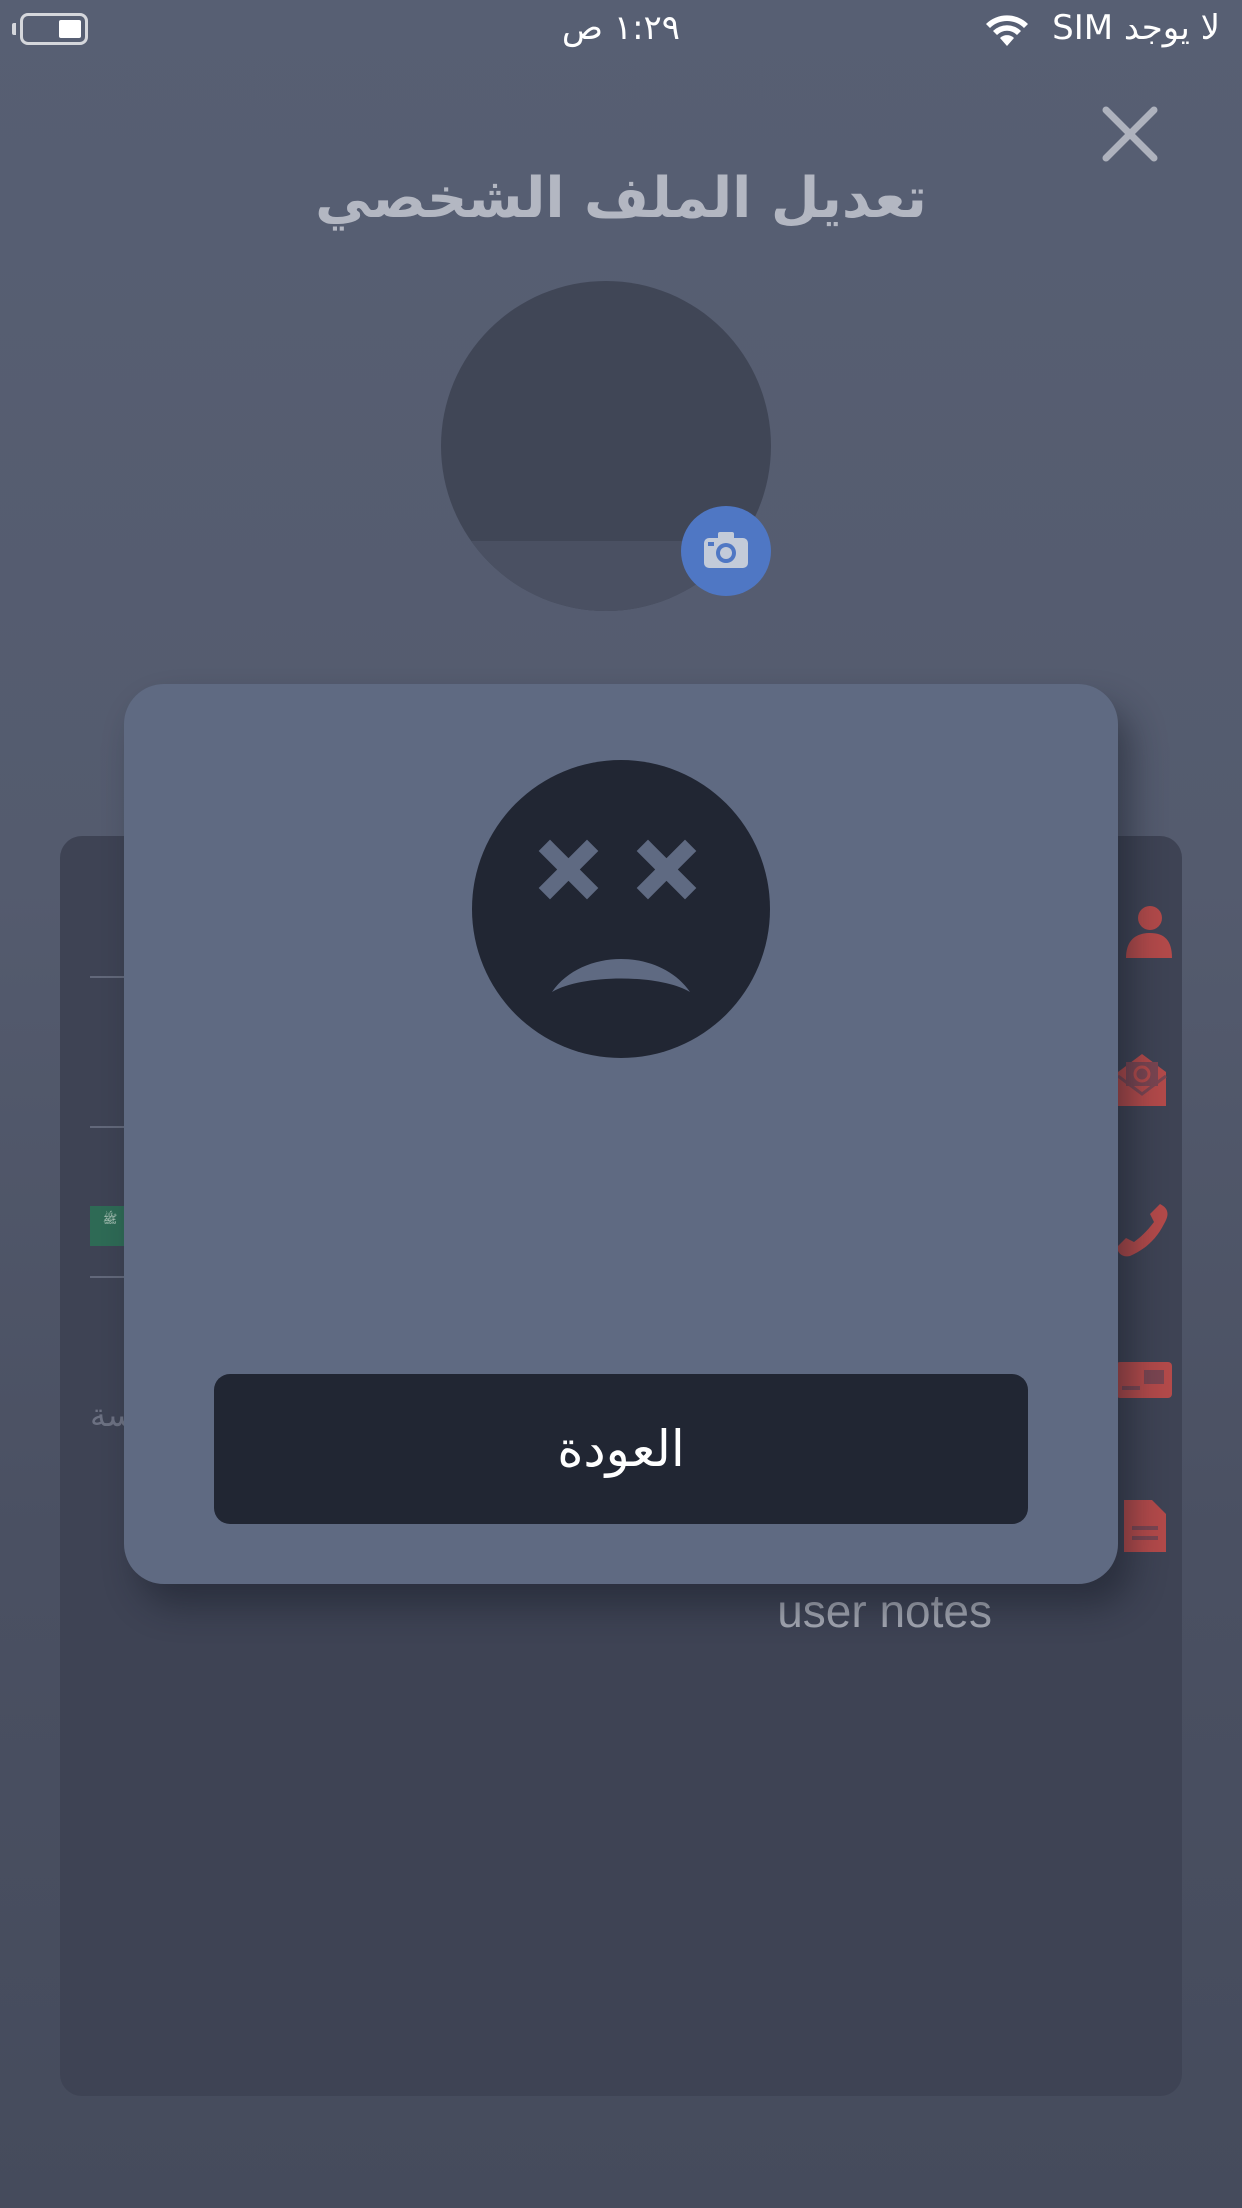 The height and width of the screenshot is (2208, 1242). I want to click on wifi-icon, so click(1007, 30).